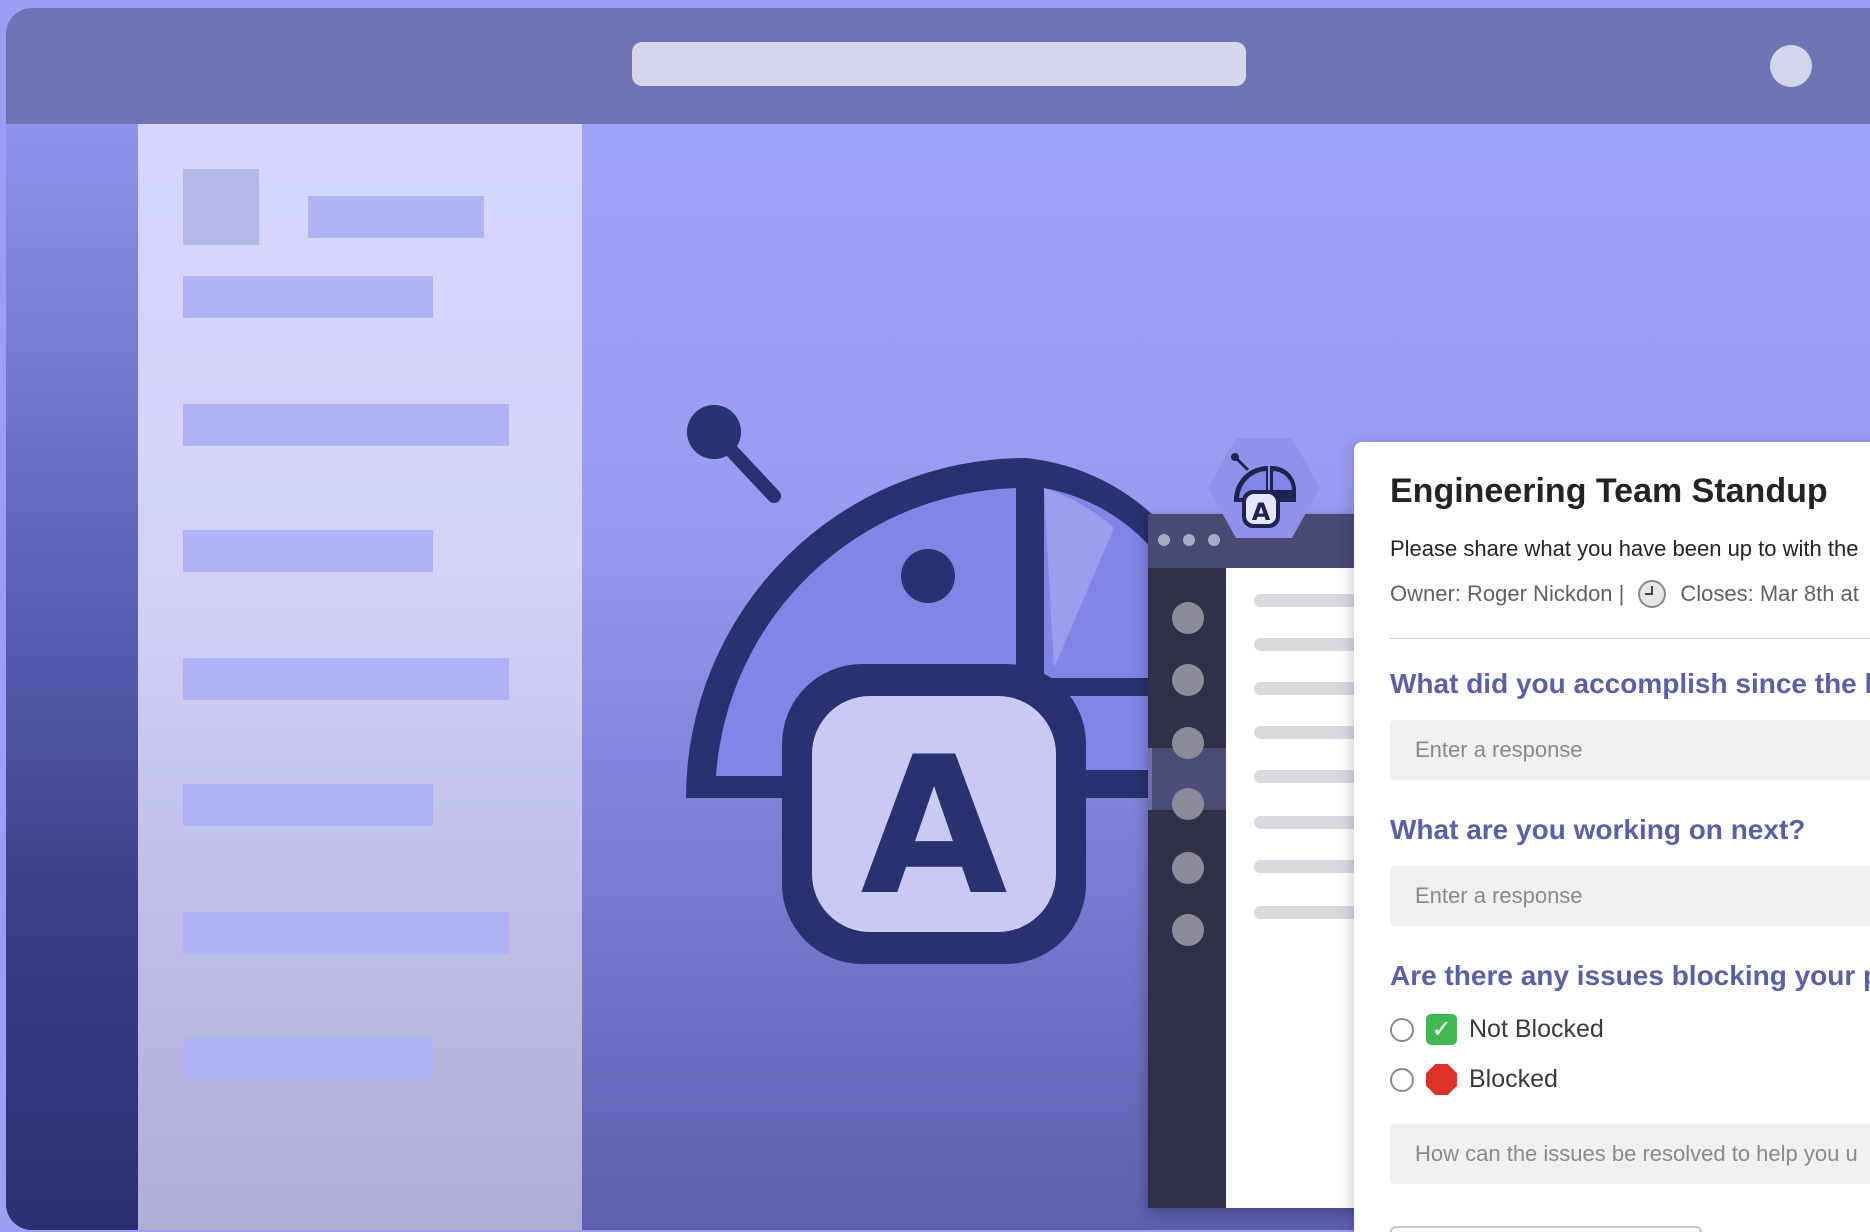 This screenshot has width=1870, height=1232. What do you see at coordinates (1609, 491) in the screenshot?
I see `form-title: Engineering Team Standup` at bounding box center [1609, 491].